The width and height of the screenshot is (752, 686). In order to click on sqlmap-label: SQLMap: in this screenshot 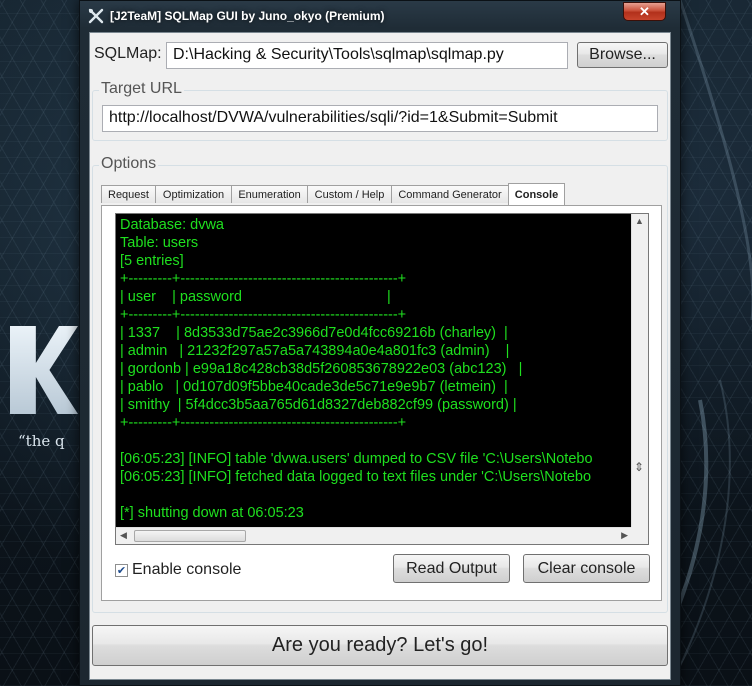, I will do `click(128, 53)`.